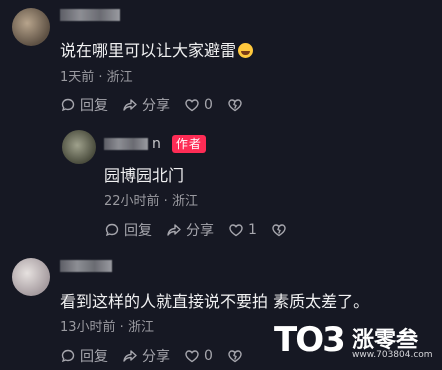 This screenshot has width=442, height=370. Describe the element at coordinates (310, 340) in the screenshot. I see `watermark-logo: TO3` at that location.